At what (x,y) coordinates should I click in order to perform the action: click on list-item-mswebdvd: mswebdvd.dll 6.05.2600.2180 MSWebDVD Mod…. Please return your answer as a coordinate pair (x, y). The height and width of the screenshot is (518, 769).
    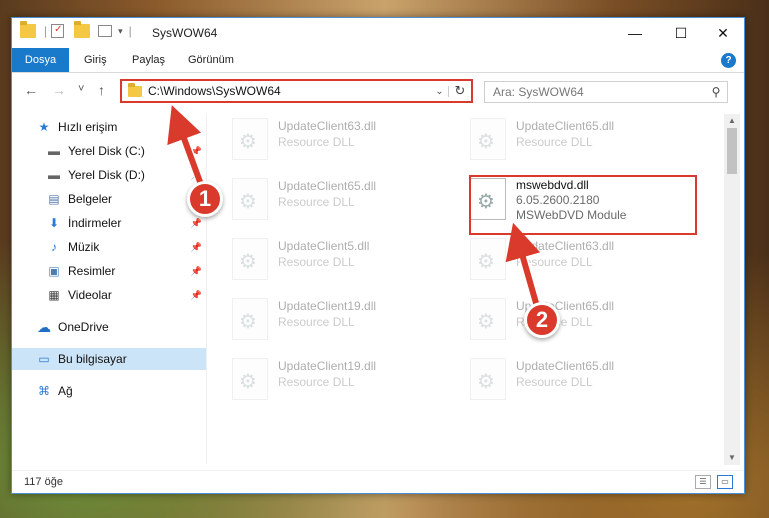
    Looking at the image, I should click on (585, 202).